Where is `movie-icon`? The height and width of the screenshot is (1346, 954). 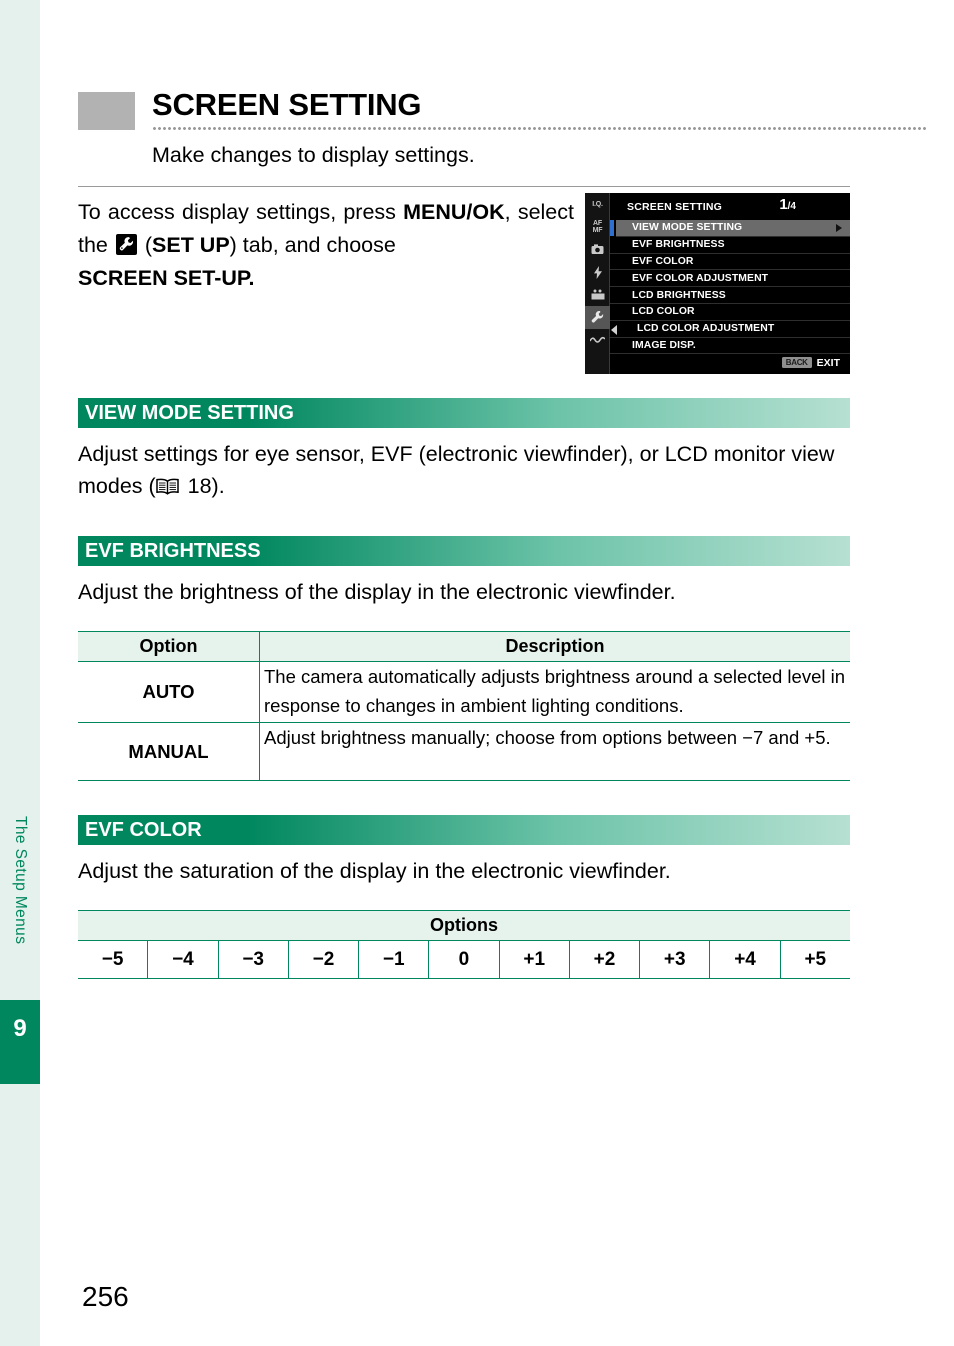
movie-icon is located at coordinates (597, 294).